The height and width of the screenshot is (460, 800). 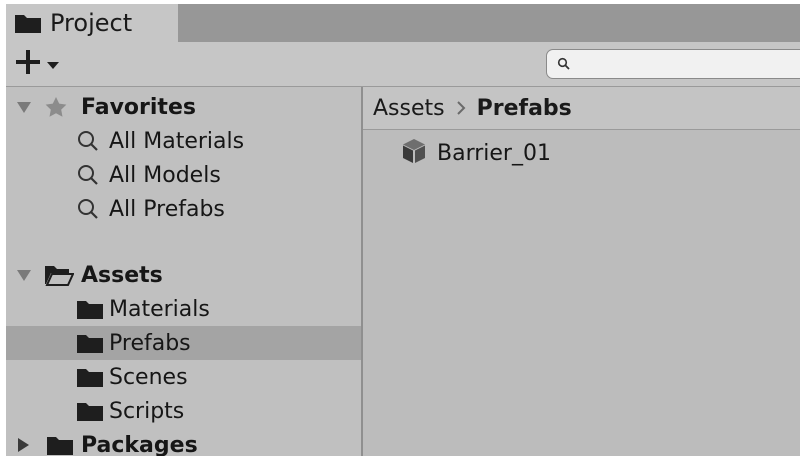 I want to click on prefab-cube-icon, so click(x=414, y=153).